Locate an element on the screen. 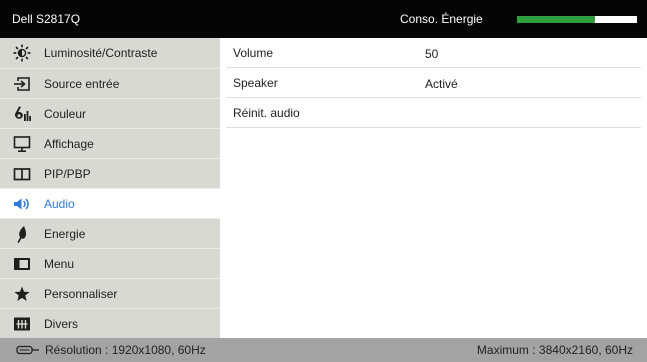 This screenshot has height=362, width=647. color-icon is located at coordinates (22, 114).